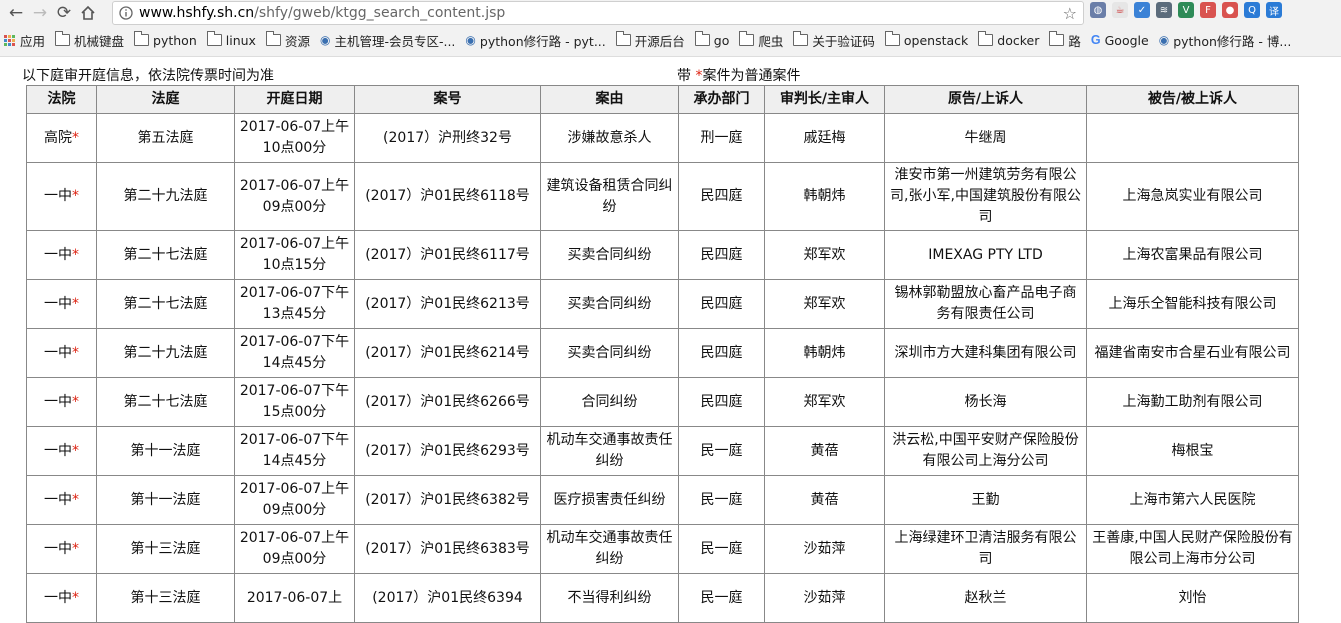 The image size is (1341, 623). What do you see at coordinates (89, 40) in the screenshot?
I see `bookmark-item: 机械键盘` at bounding box center [89, 40].